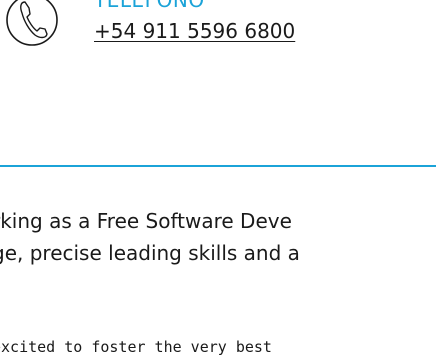  What do you see at coordinates (149, 6) in the screenshot?
I see `contact-label: TELEFONO` at bounding box center [149, 6].